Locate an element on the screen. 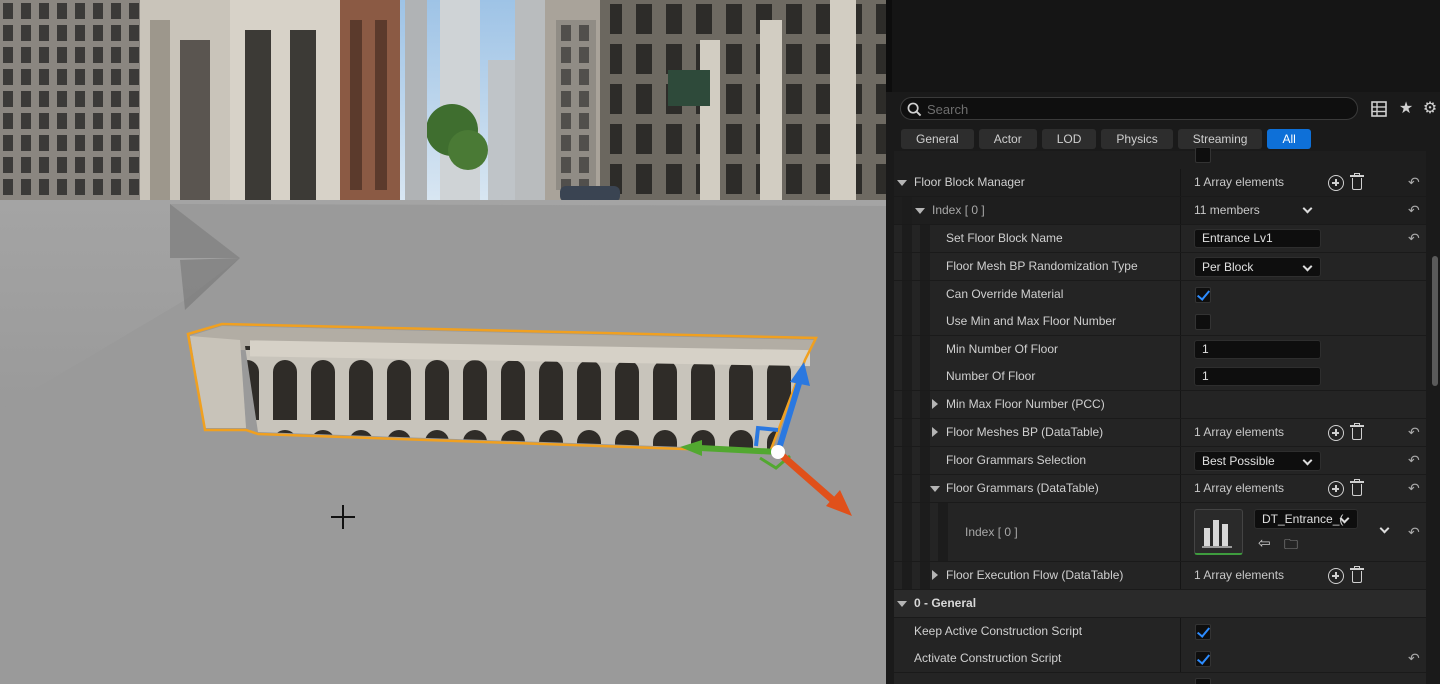 The width and height of the screenshot is (1440, 684). search-box is located at coordinates (1129, 108).